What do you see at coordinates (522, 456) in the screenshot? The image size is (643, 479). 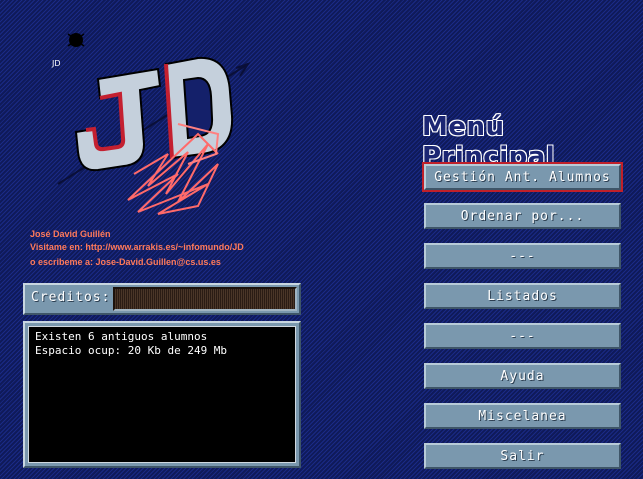 I see `exit-button: Salir` at bounding box center [522, 456].